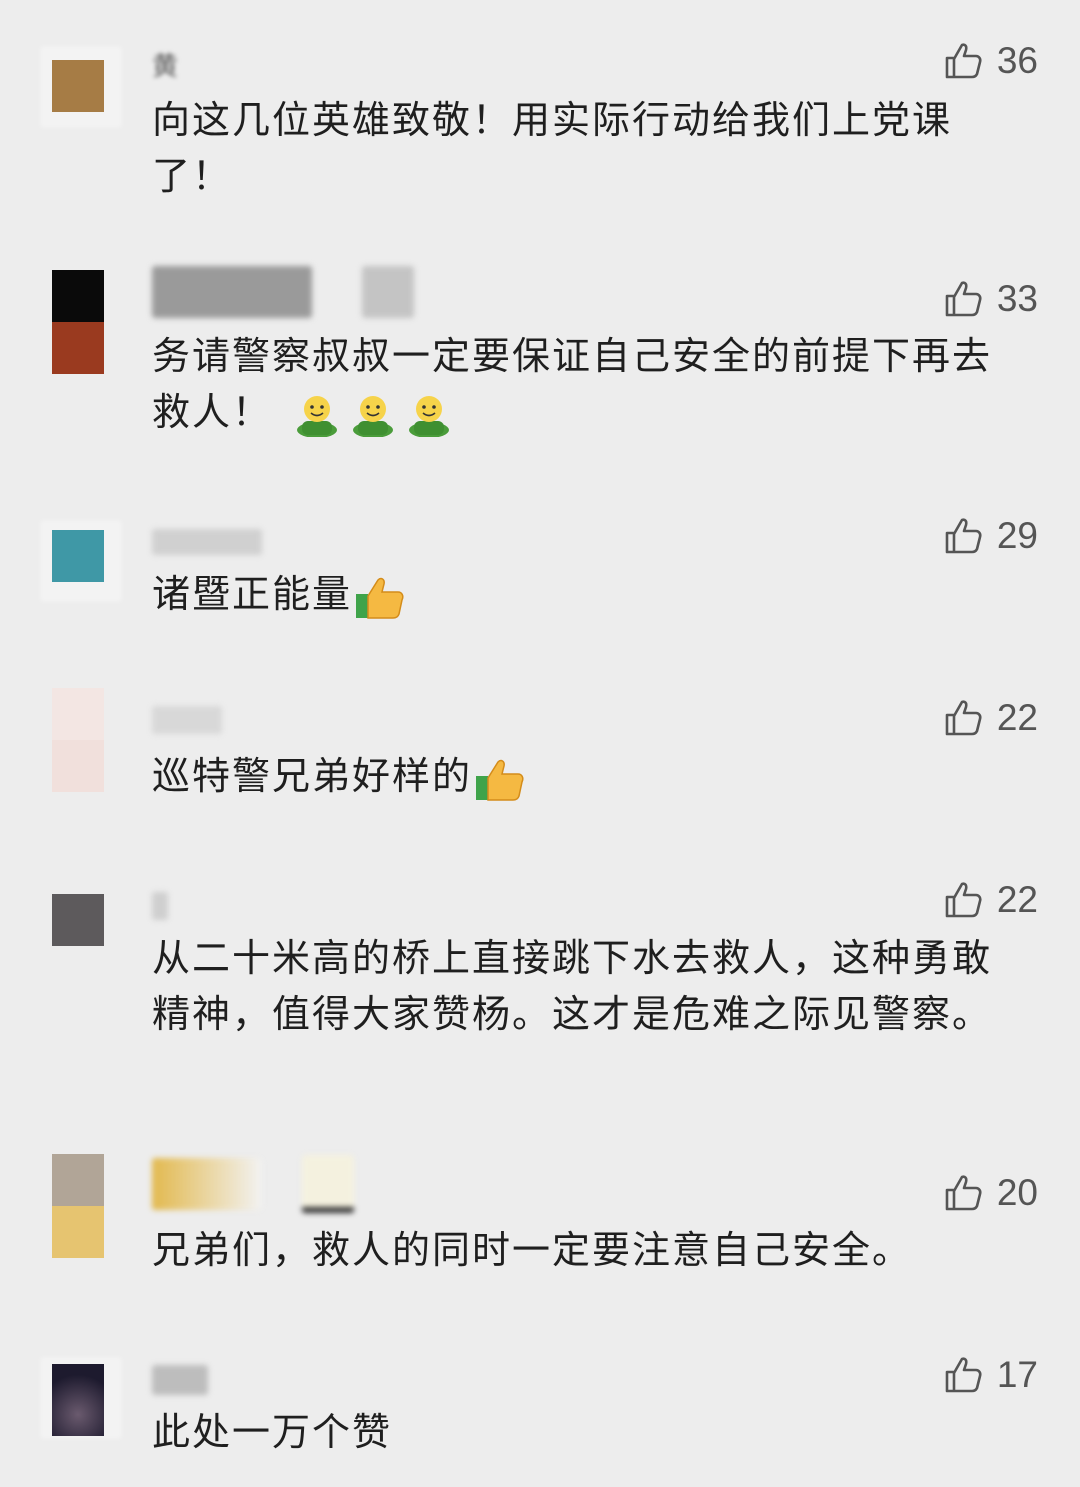 Image resolution: width=1080 pixels, height=1487 pixels. Describe the element at coordinates (990, 536) in the screenshot. I see `like-button: 29` at that location.